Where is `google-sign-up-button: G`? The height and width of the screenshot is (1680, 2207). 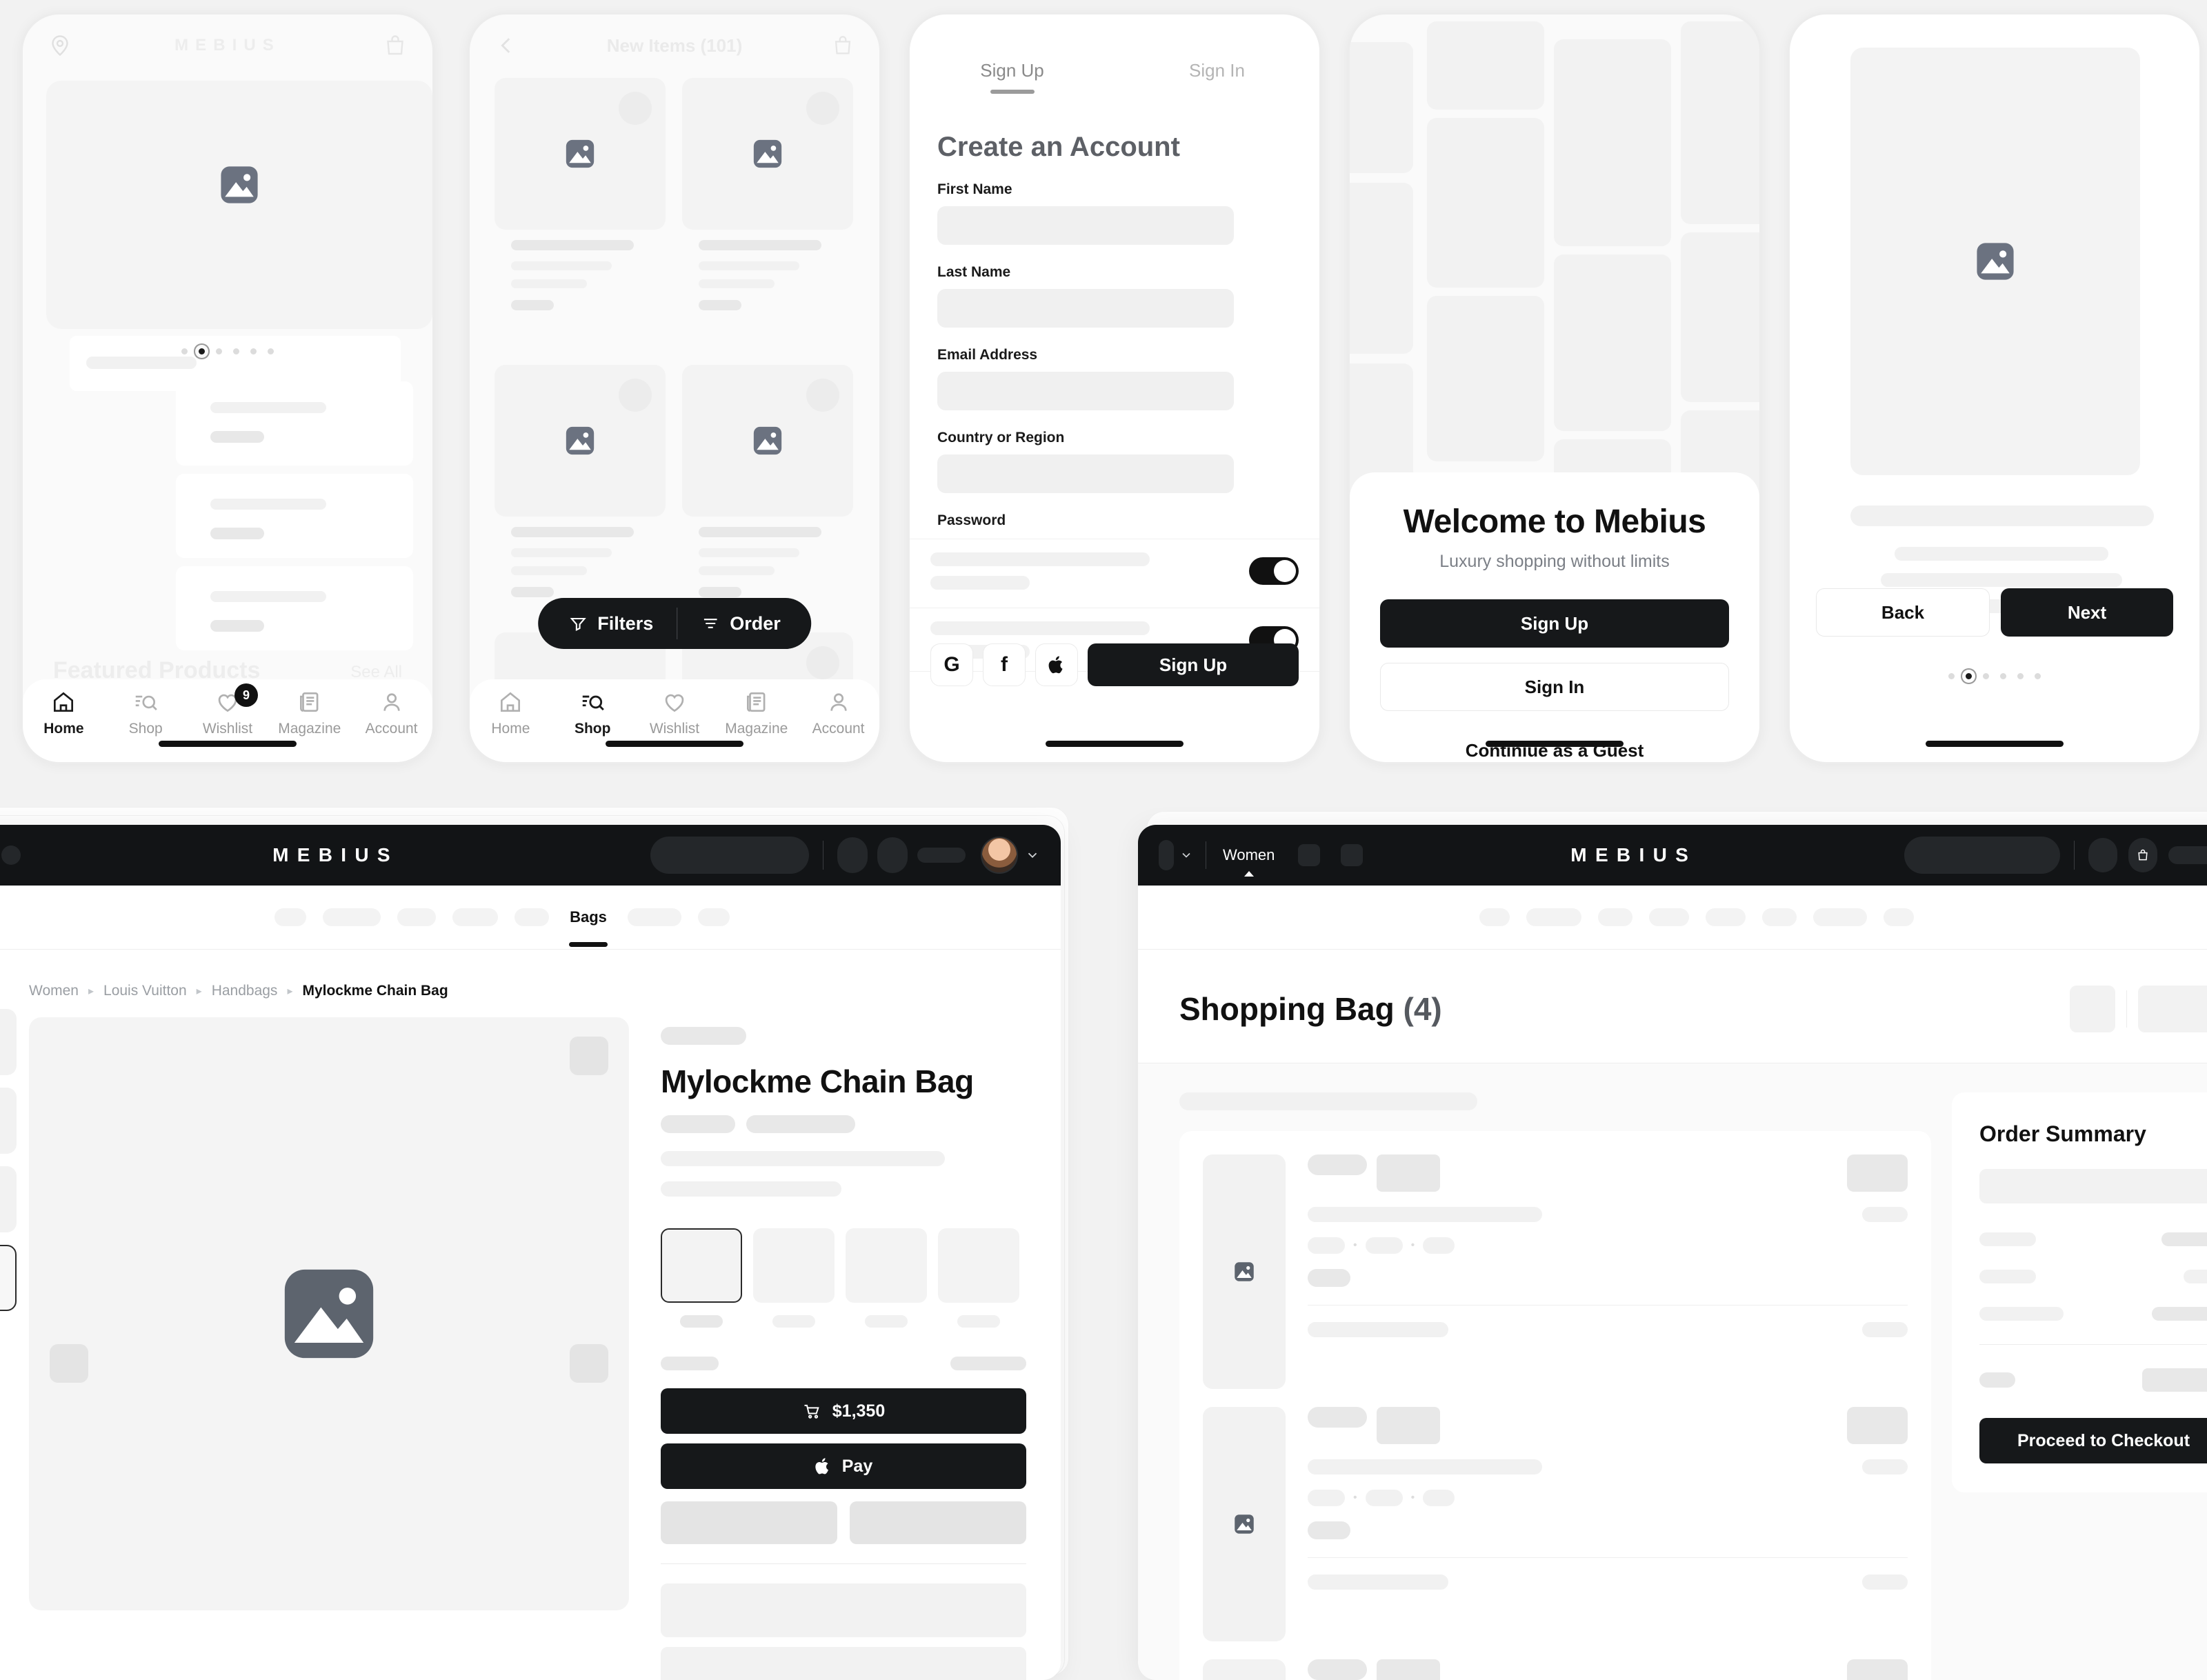 google-sign-up-button: G is located at coordinates (951, 664).